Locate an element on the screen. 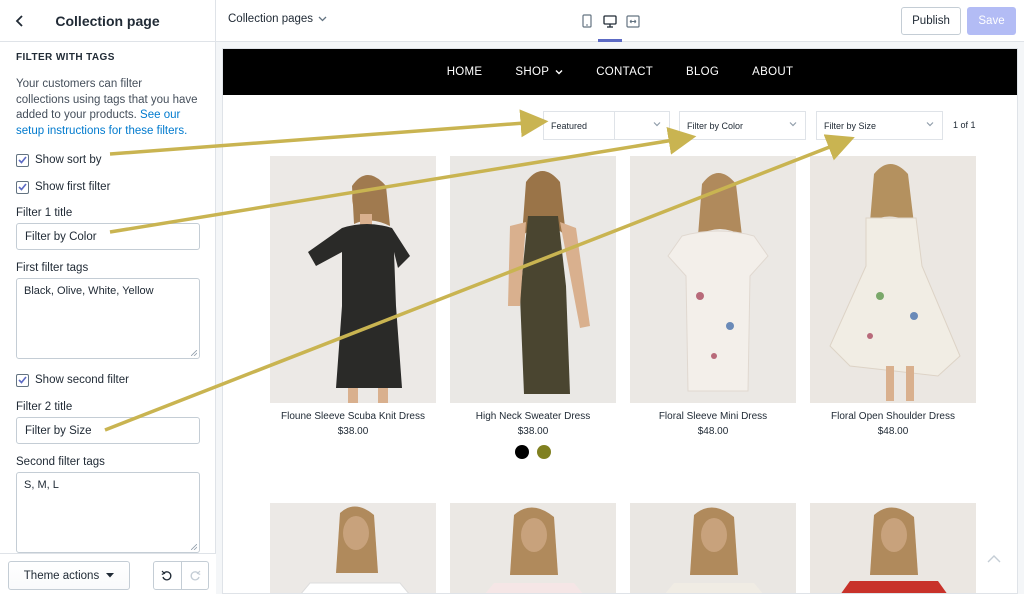 Image resolution: width=1024 pixels, height=594 pixels. filter-color-select: Filter by Color is located at coordinates (742, 125).